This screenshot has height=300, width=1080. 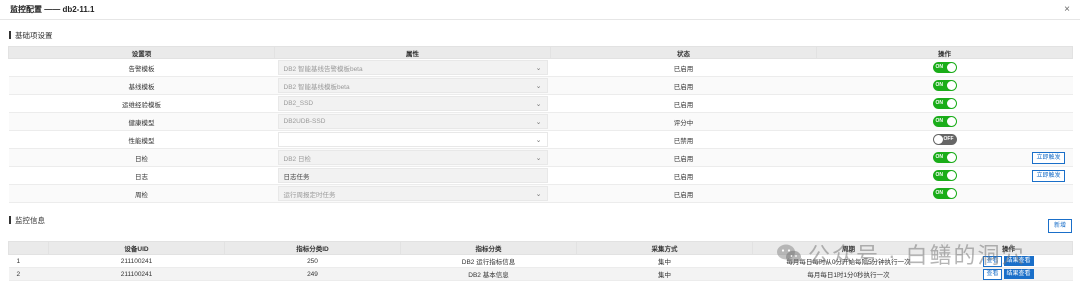 I want to click on header-collect-method: 采集方式, so click(x=664, y=248).